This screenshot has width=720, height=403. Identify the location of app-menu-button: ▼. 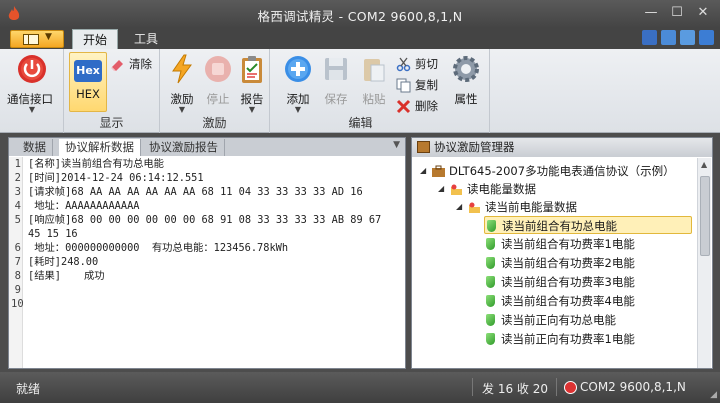
(37, 39).